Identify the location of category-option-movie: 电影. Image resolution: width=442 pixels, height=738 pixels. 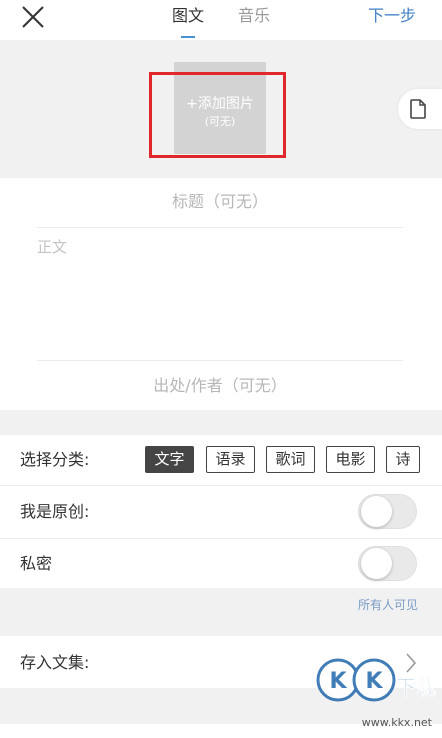
(350, 459).